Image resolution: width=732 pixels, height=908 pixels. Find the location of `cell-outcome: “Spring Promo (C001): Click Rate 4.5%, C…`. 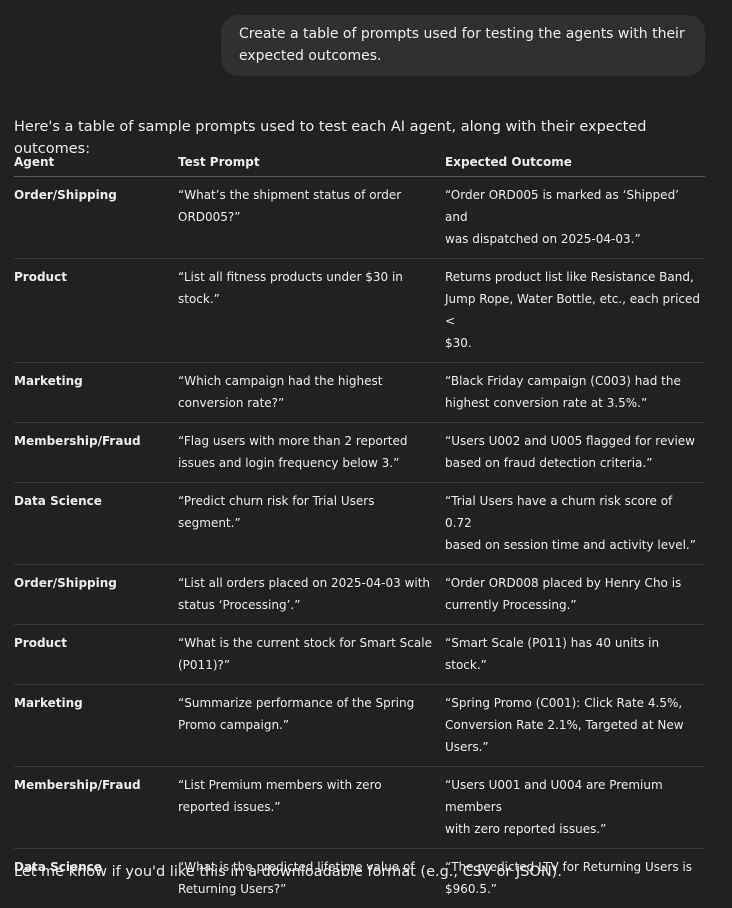

cell-outcome: “Spring Promo (C001): Click Rate 4.5%, C… is located at coordinates (575, 726).